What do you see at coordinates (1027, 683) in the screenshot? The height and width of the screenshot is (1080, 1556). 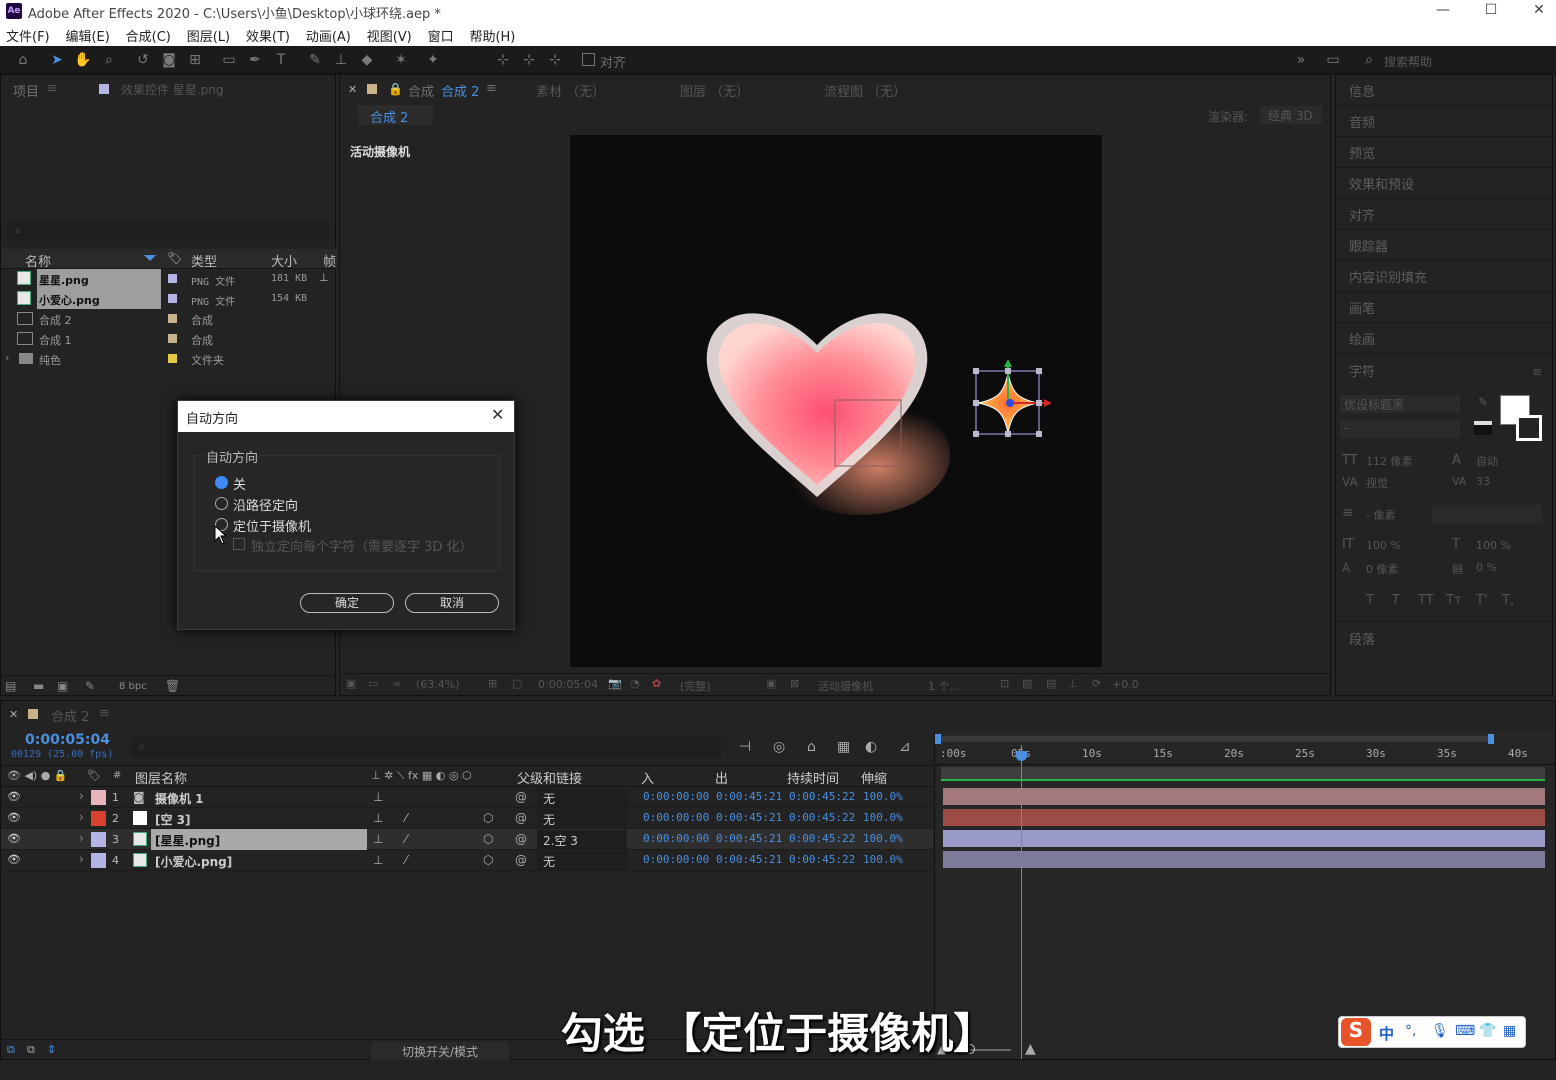 I see `fast-preview-icon: ▧` at bounding box center [1027, 683].